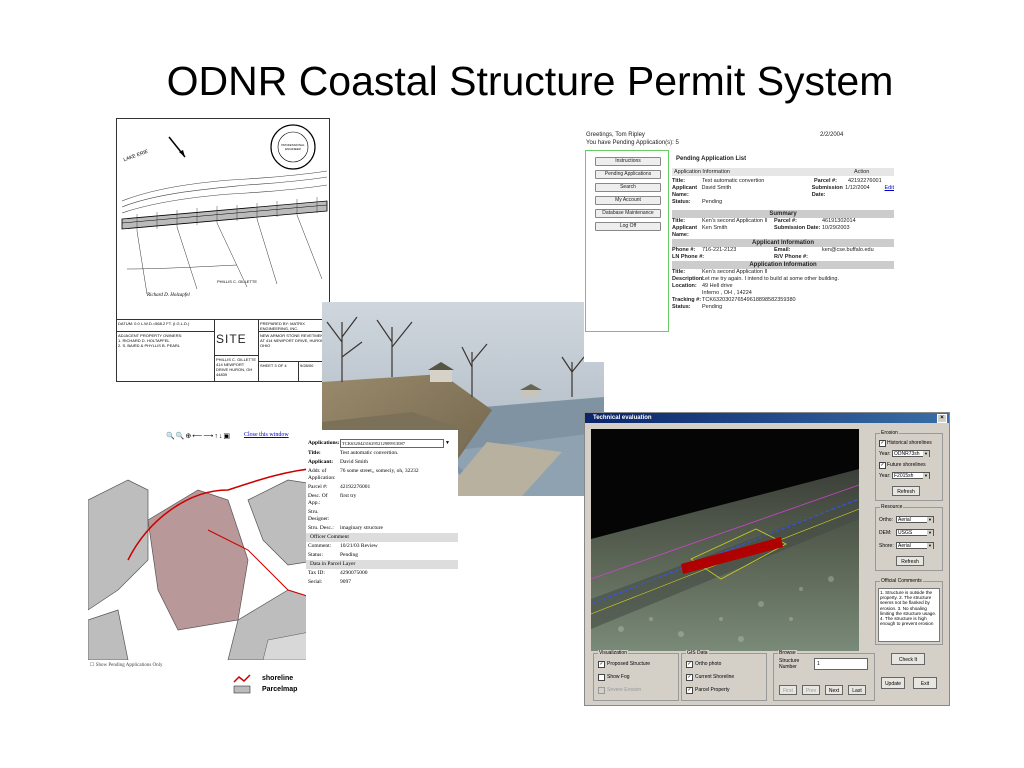 The image size is (1024, 768). What do you see at coordinates (315, 582) in the screenshot?
I see `field-key: Serial:` at bounding box center [315, 582].